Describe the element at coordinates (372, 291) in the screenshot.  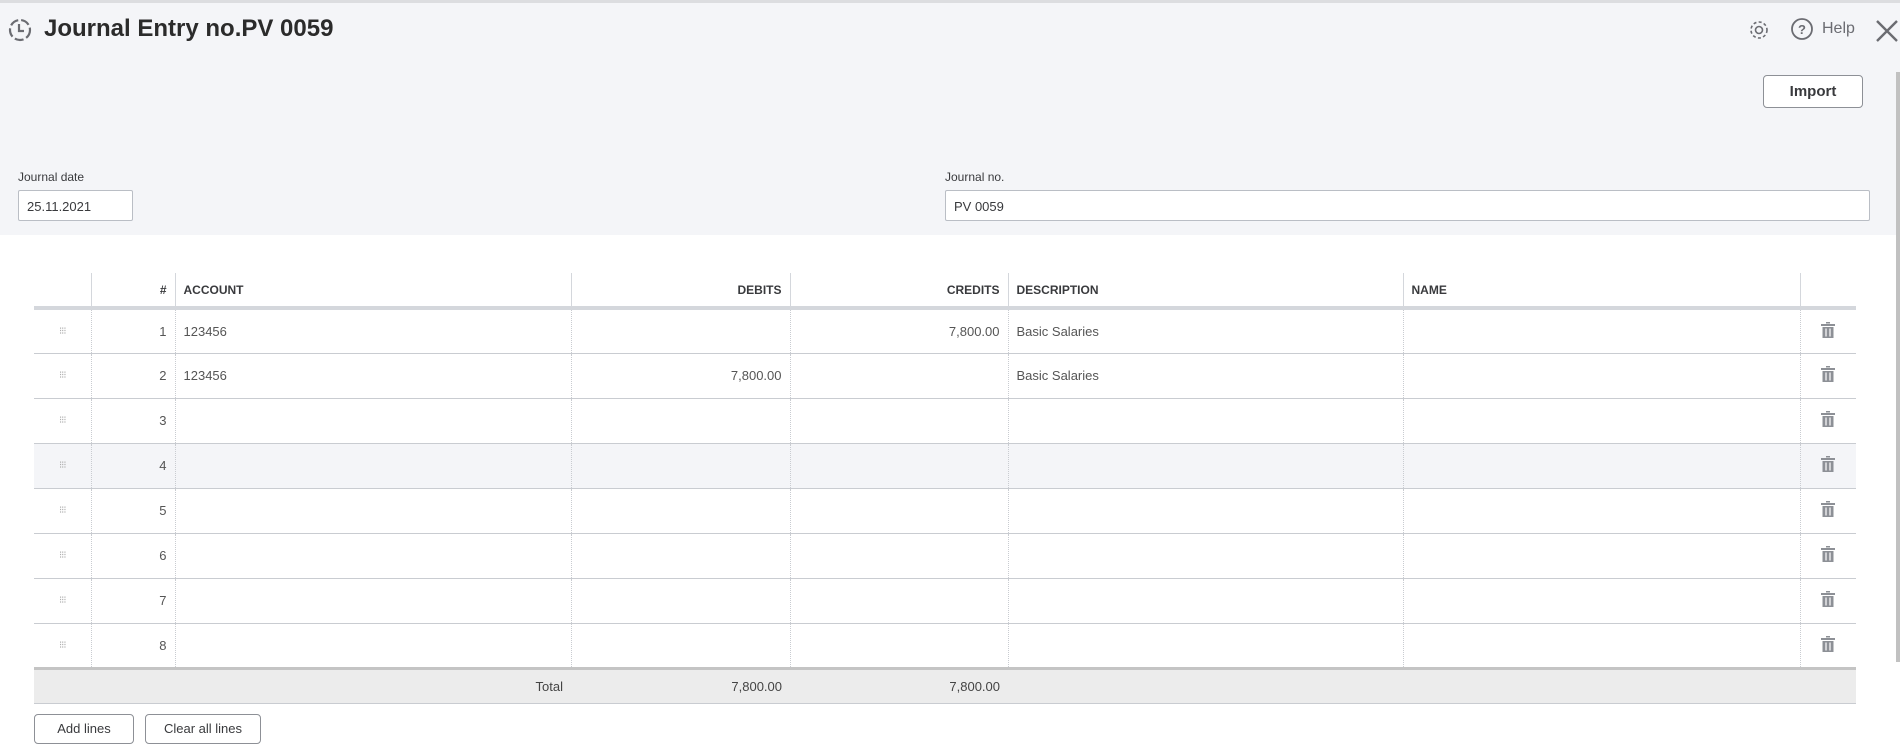
I see `col-account: ACCOUNT` at that location.